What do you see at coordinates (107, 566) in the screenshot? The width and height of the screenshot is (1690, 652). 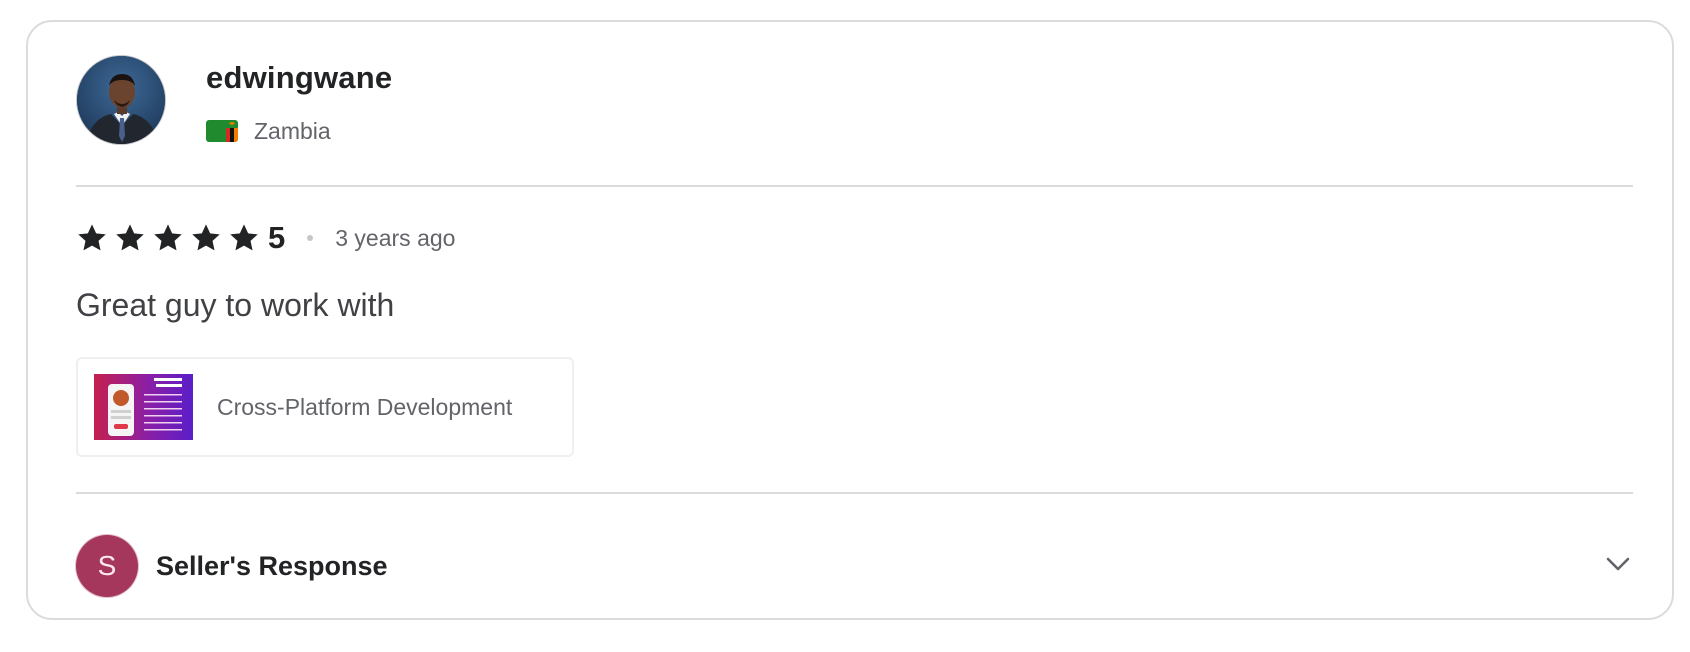 I see `seller-avatar: S` at bounding box center [107, 566].